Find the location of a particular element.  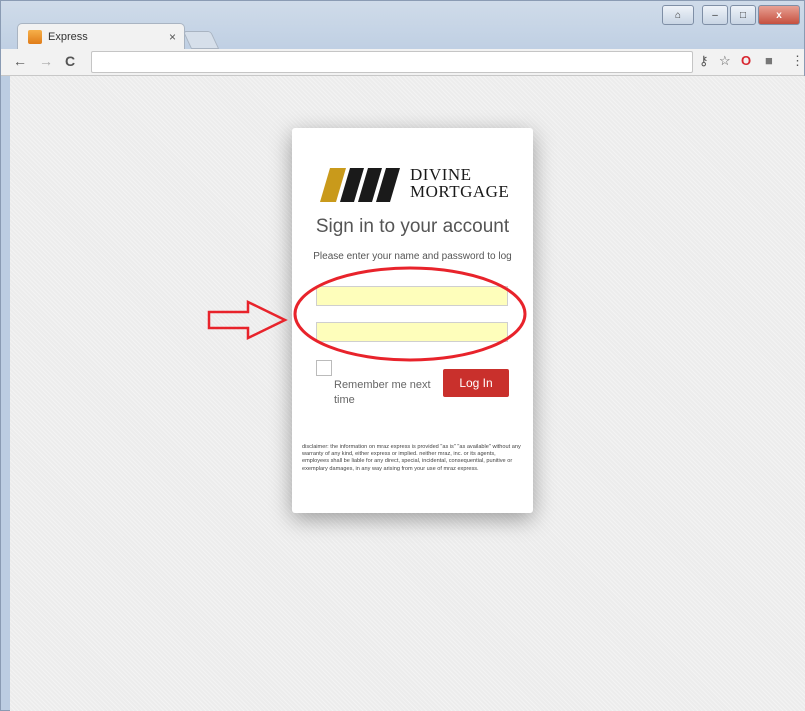

remember-me-checkbox is located at coordinates (324, 368).